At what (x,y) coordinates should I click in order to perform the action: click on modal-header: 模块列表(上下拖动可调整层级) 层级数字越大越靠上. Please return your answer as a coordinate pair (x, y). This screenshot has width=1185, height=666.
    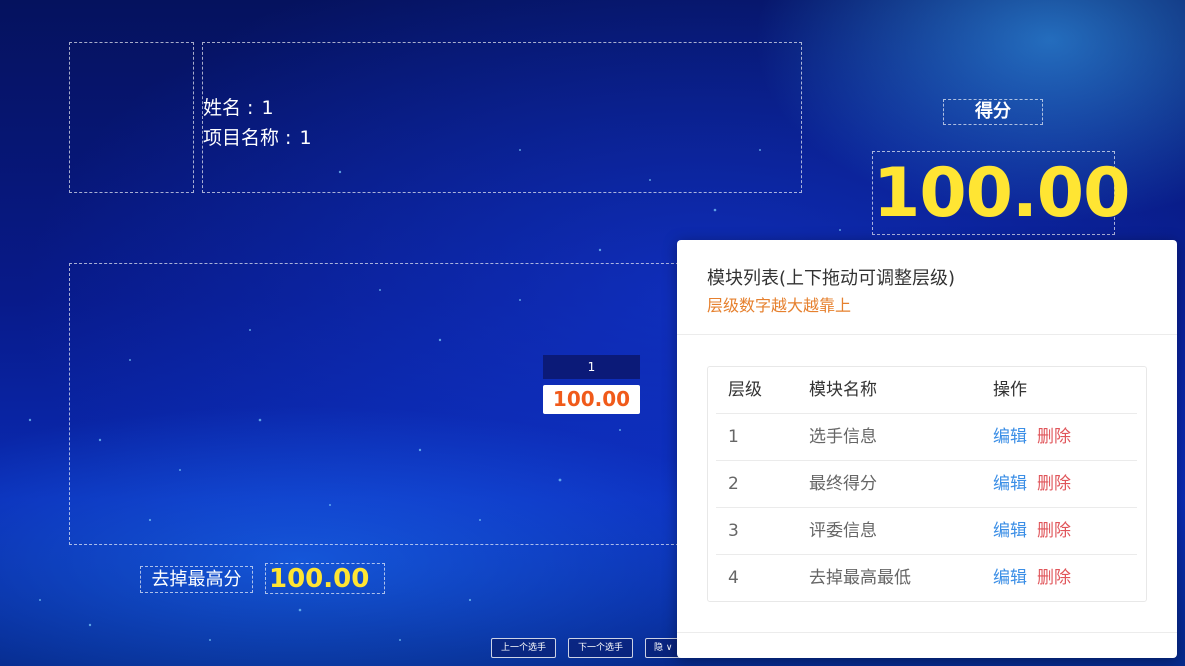
    Looking at the image, I should click on (927, 287).